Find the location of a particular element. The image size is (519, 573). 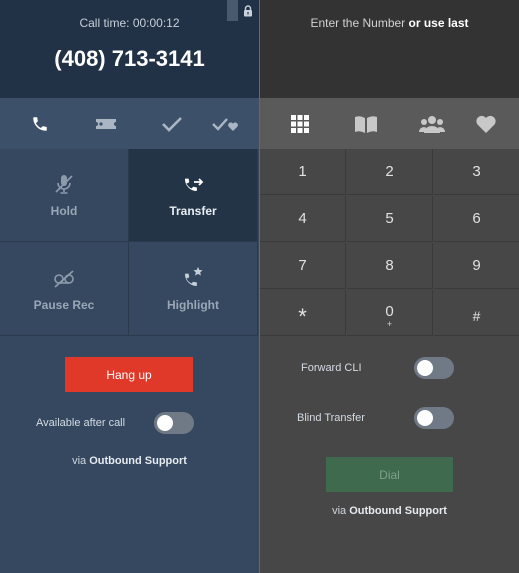

pause-rec-label: Pause Rec is located at coordinates (64, 304).